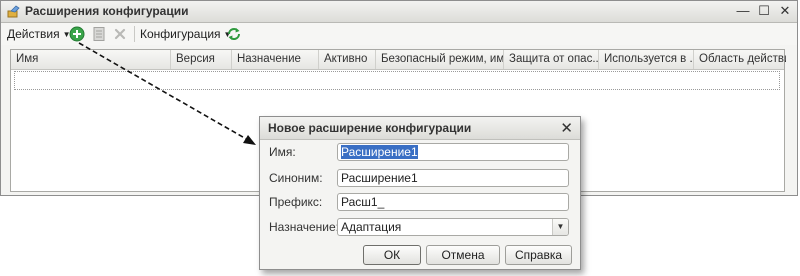 The width and height of the screenshot is (800, 276). What do you see at coordinates (397, 80) in the screenshot?
I see `table-row` at bounding box center [397, 80].